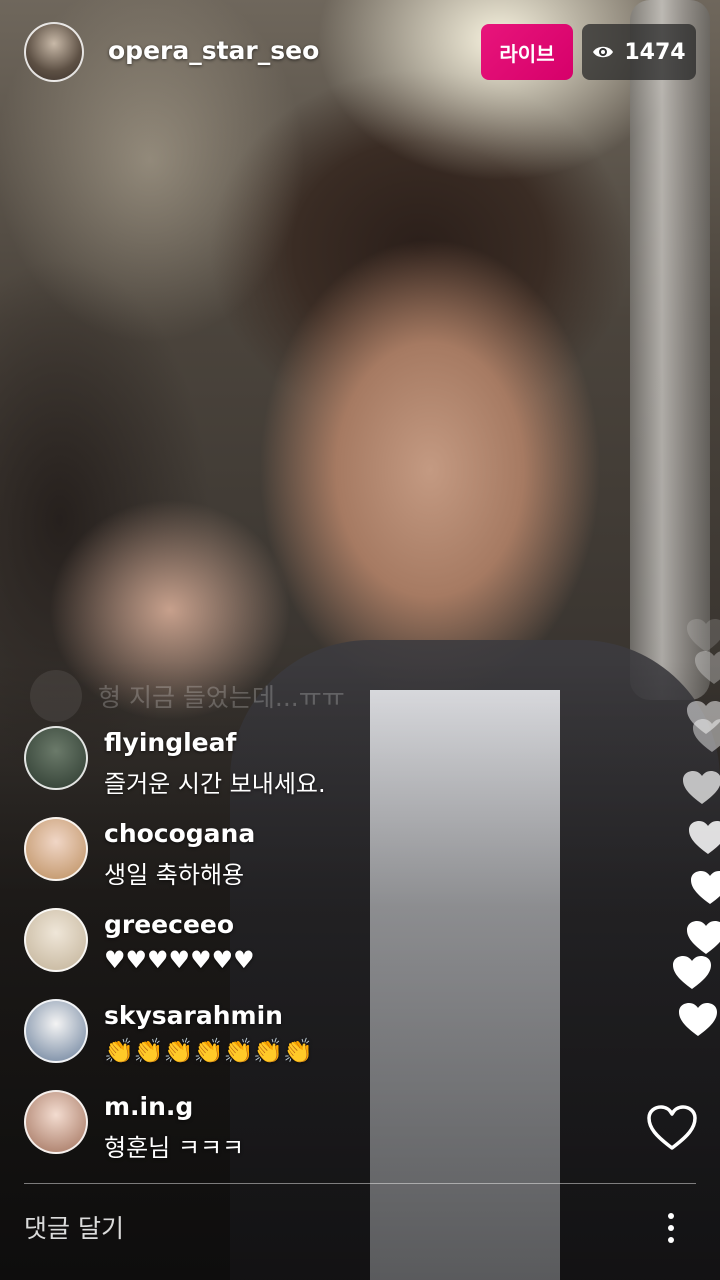 The image size is (720, 1280). Describe the element at coordinates (672, 1128) in the screenshot. I see `heart-outline-icon` at that location.